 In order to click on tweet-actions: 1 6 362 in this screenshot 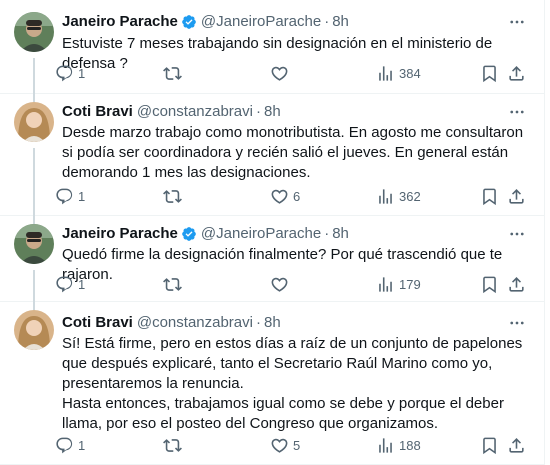, I will do `click(295, 196)`.